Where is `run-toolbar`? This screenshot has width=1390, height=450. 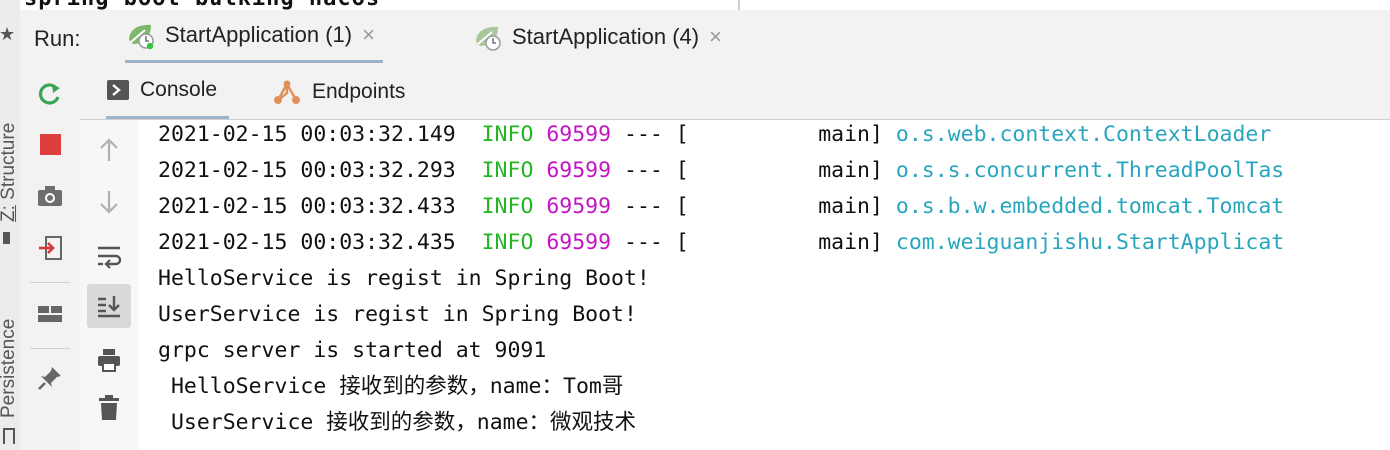
run-toolbar is located at coordinates (50, 257).